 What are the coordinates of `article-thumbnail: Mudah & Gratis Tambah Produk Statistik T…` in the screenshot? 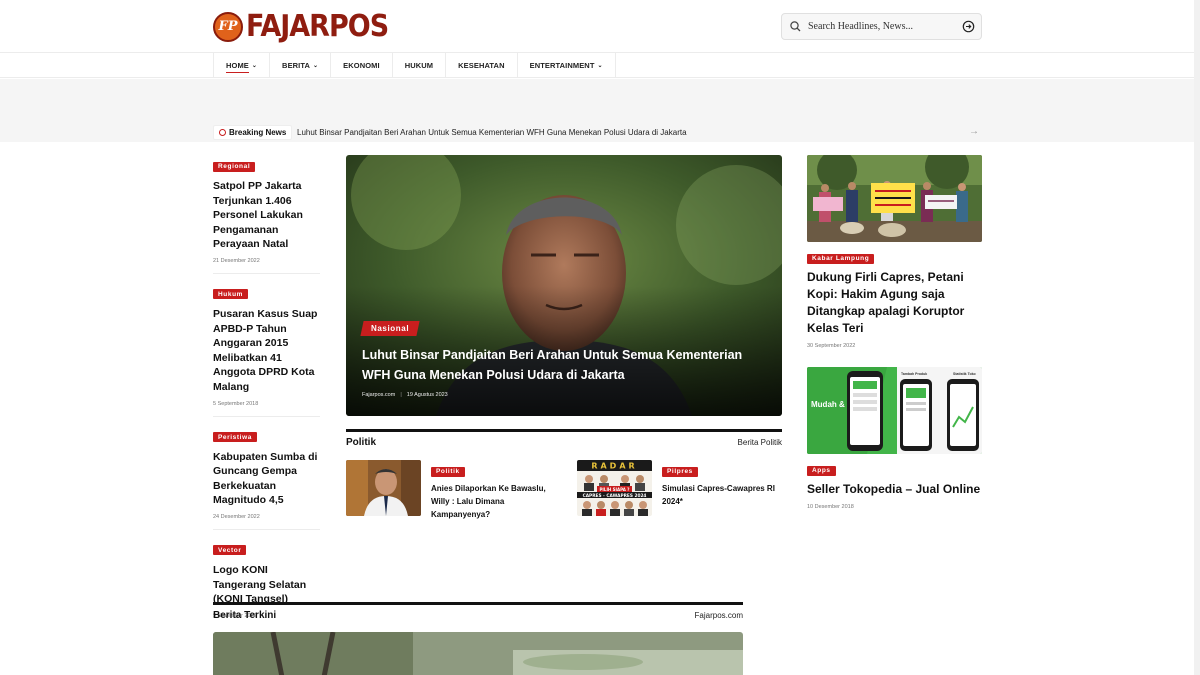 It's located at (894, 410).